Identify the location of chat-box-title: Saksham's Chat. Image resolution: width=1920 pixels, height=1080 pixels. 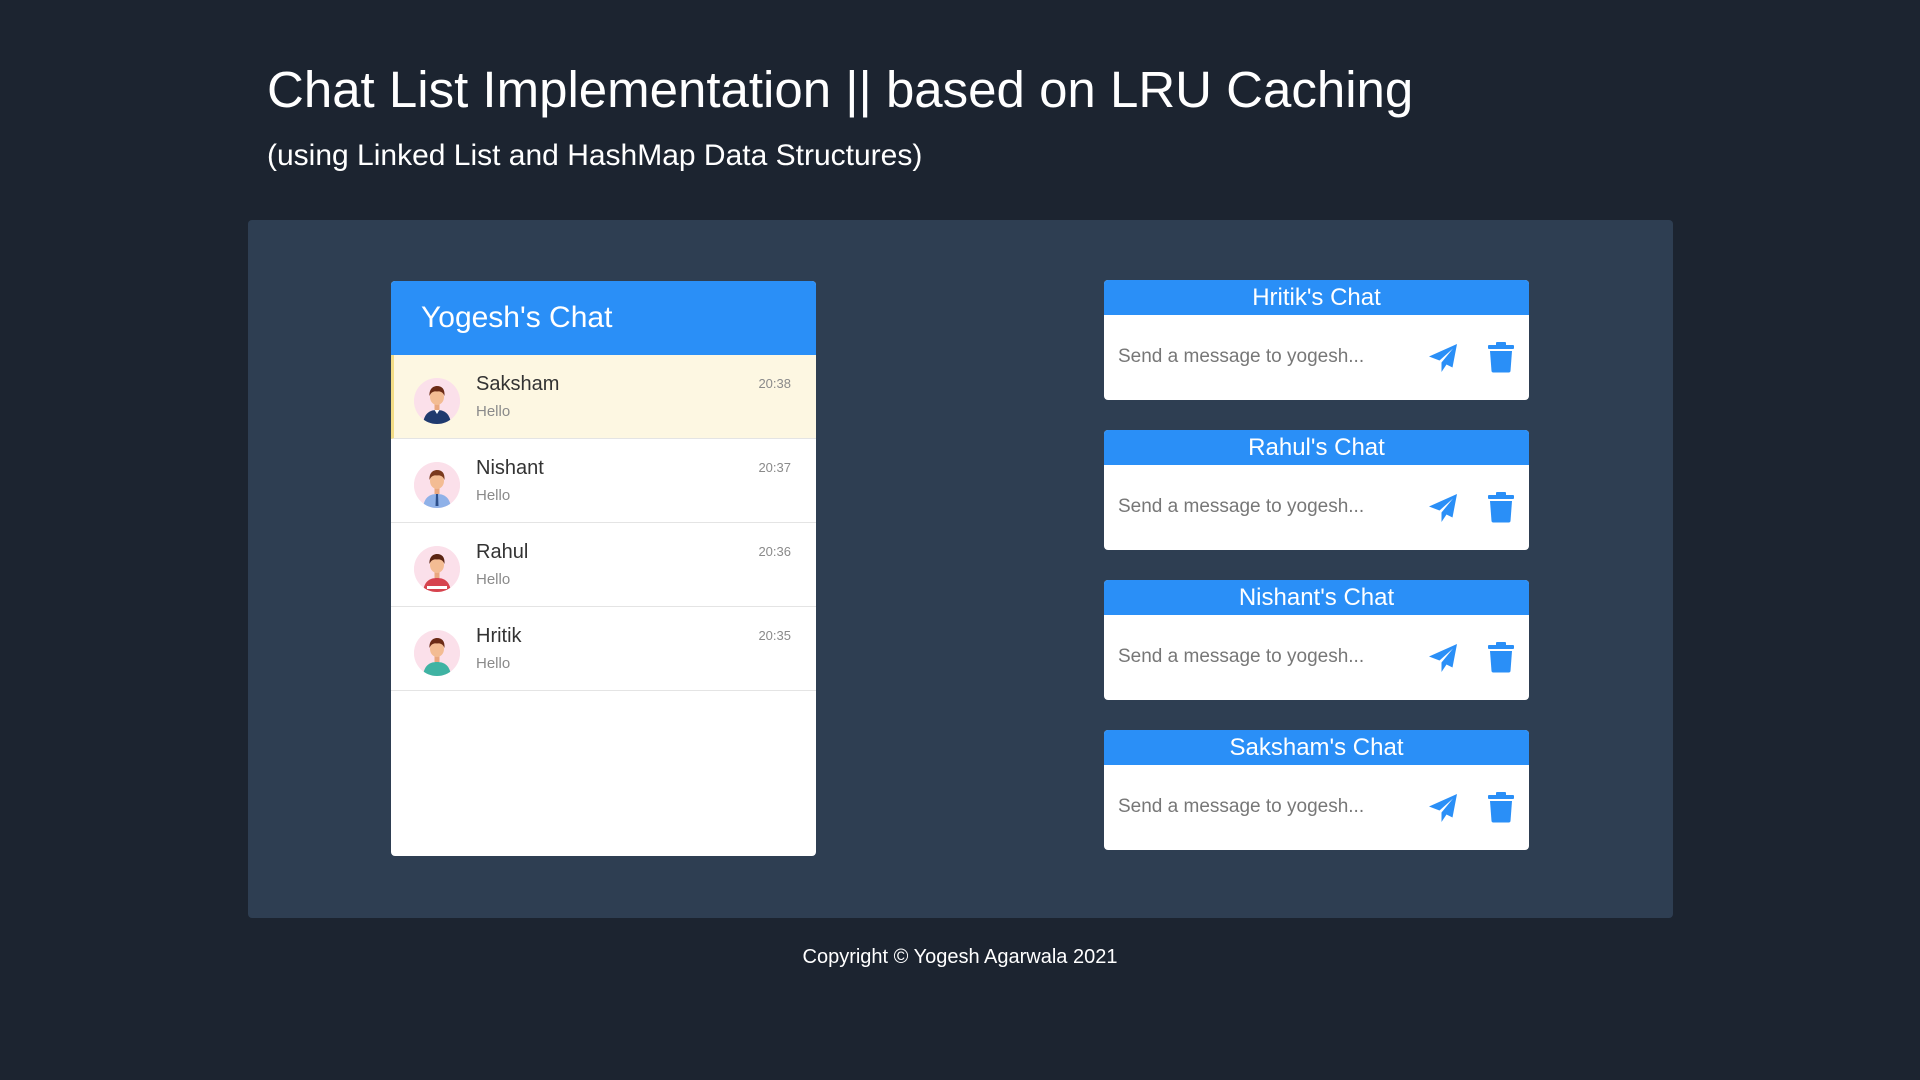
(1316, 747).